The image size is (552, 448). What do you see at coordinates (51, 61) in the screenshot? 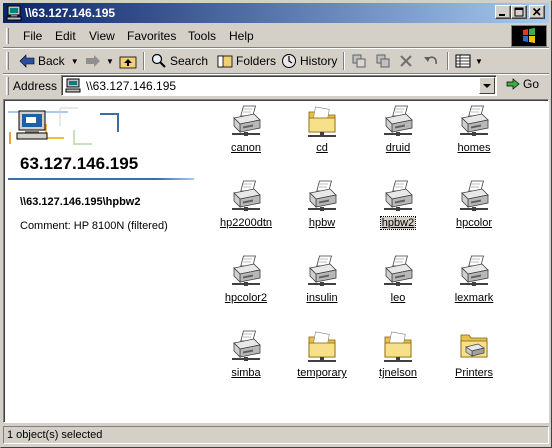
I see `back-label: Back` at bounding box center [51, 61].